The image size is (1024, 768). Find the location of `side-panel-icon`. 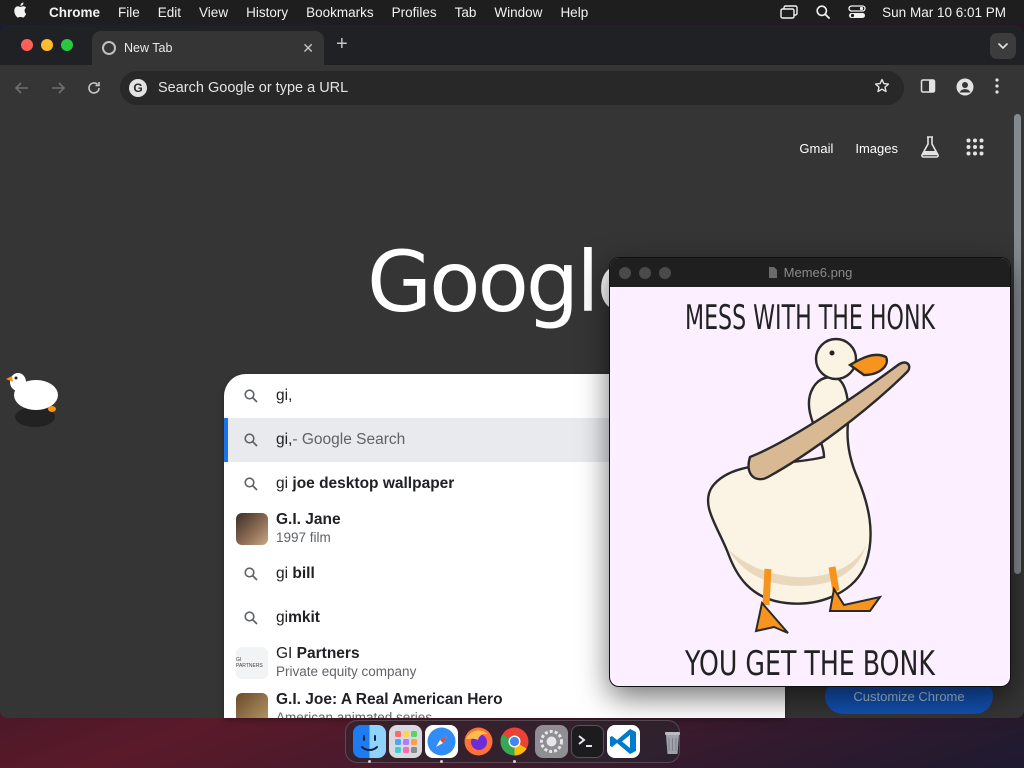

side-panel-icon is located at coordinates (928, 86).